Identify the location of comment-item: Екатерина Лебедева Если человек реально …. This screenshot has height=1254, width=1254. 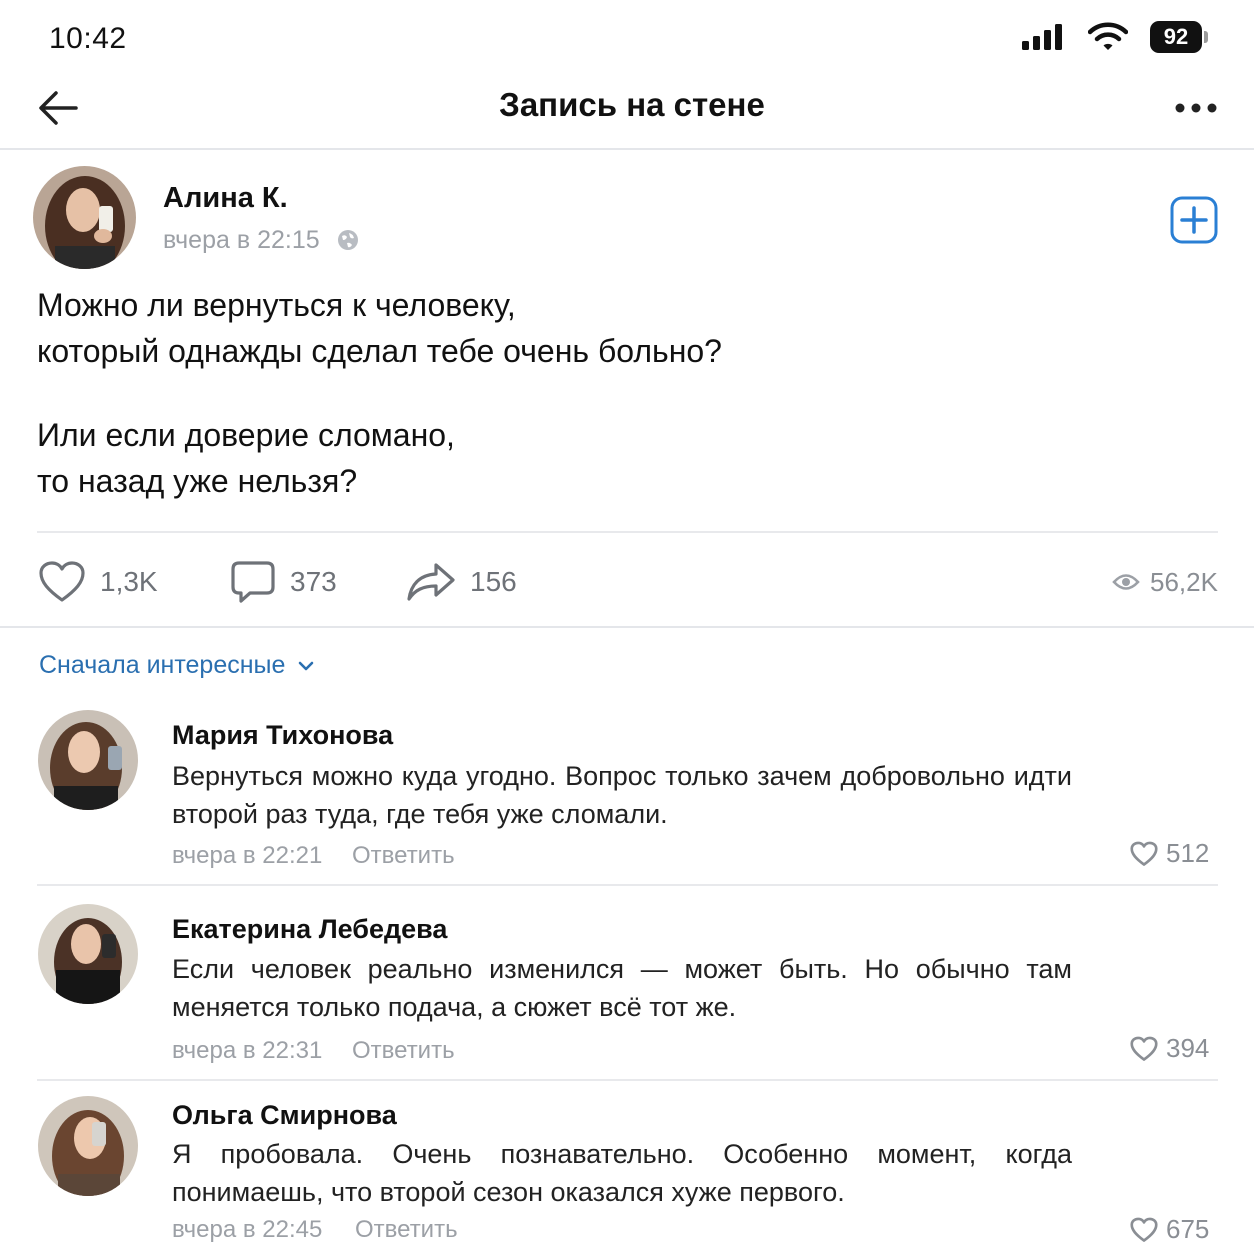
(627, 987).